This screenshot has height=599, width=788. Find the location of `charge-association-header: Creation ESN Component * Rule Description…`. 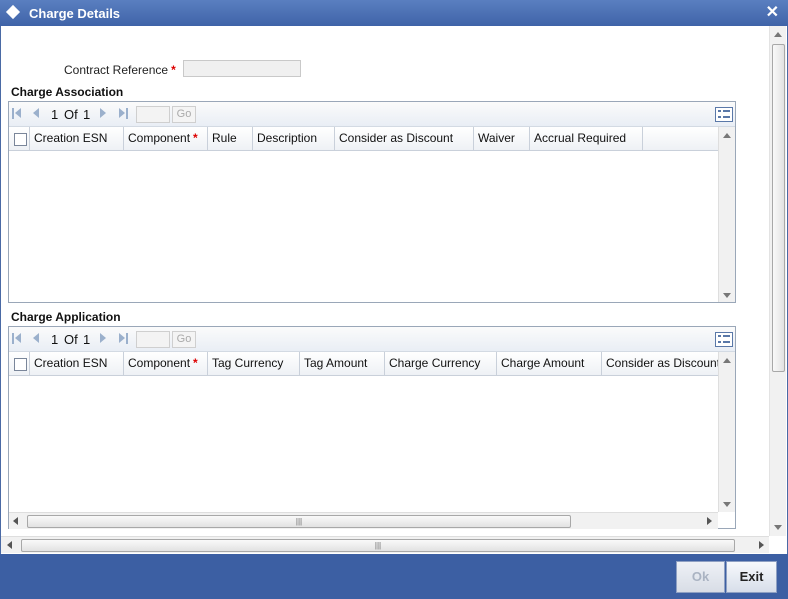

charge-association-header: Creation ESN Component * Rule Description… is located at coordinates (363, 139).